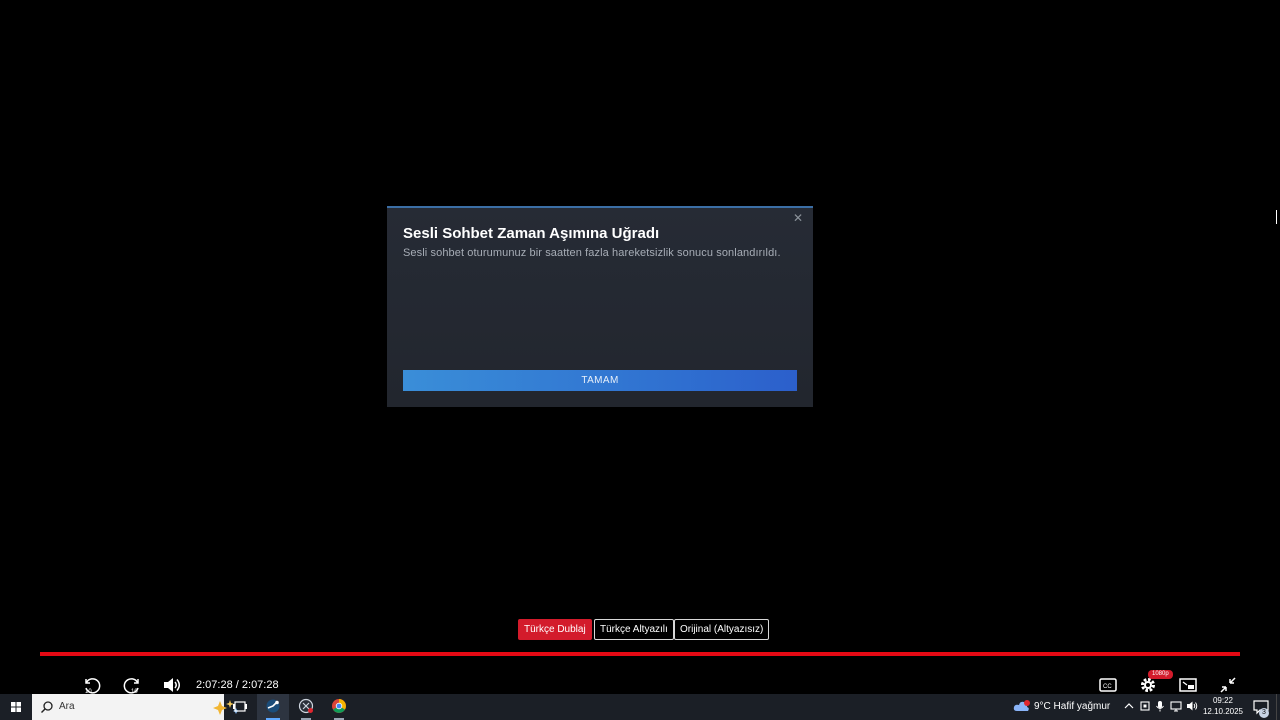  Describe the element at coordinates (1228, 685) in the screenshot. I see `exit-fullscreen-icon` at that location.